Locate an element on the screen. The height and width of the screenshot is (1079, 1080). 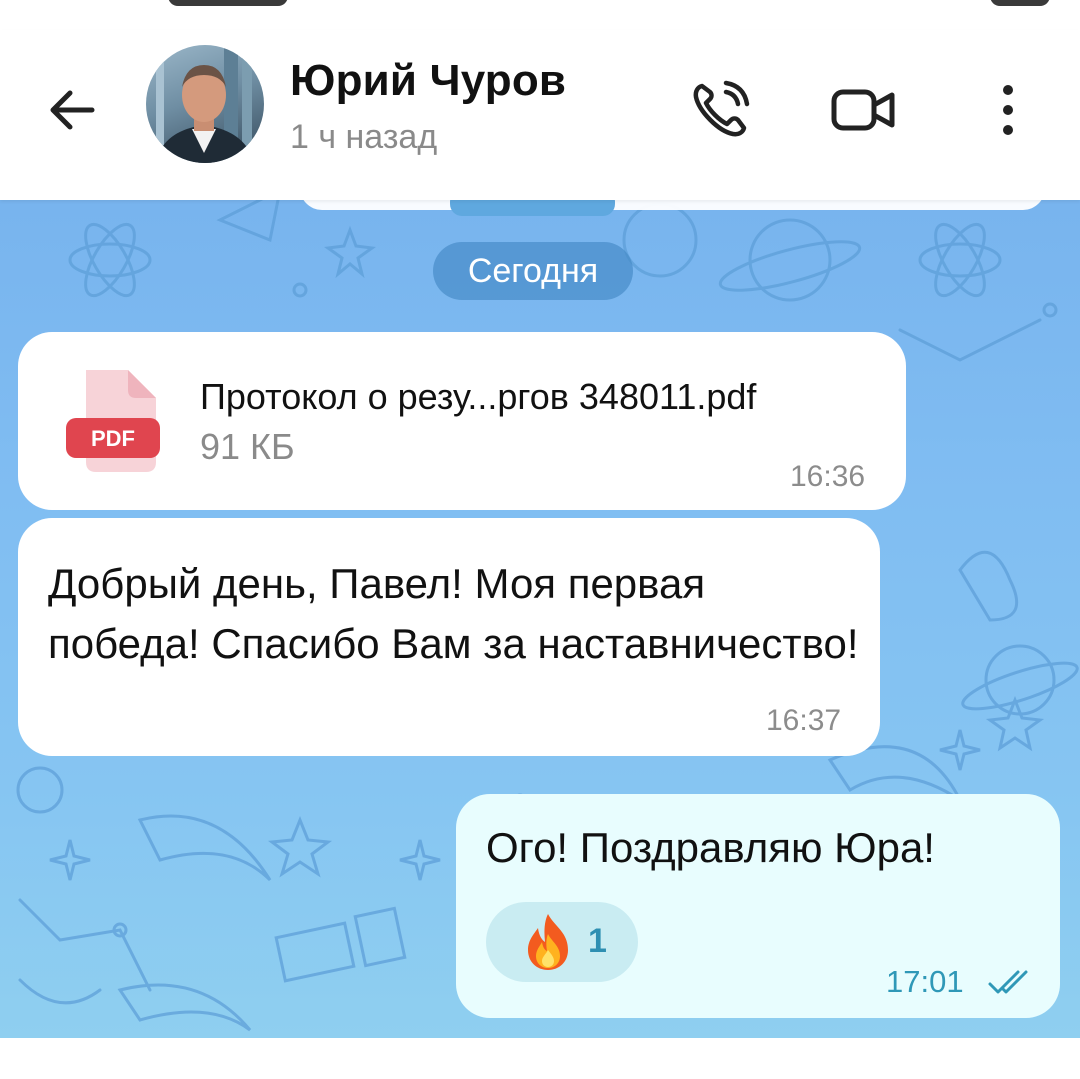
avatar-photo is located at coordinates (205, 104).